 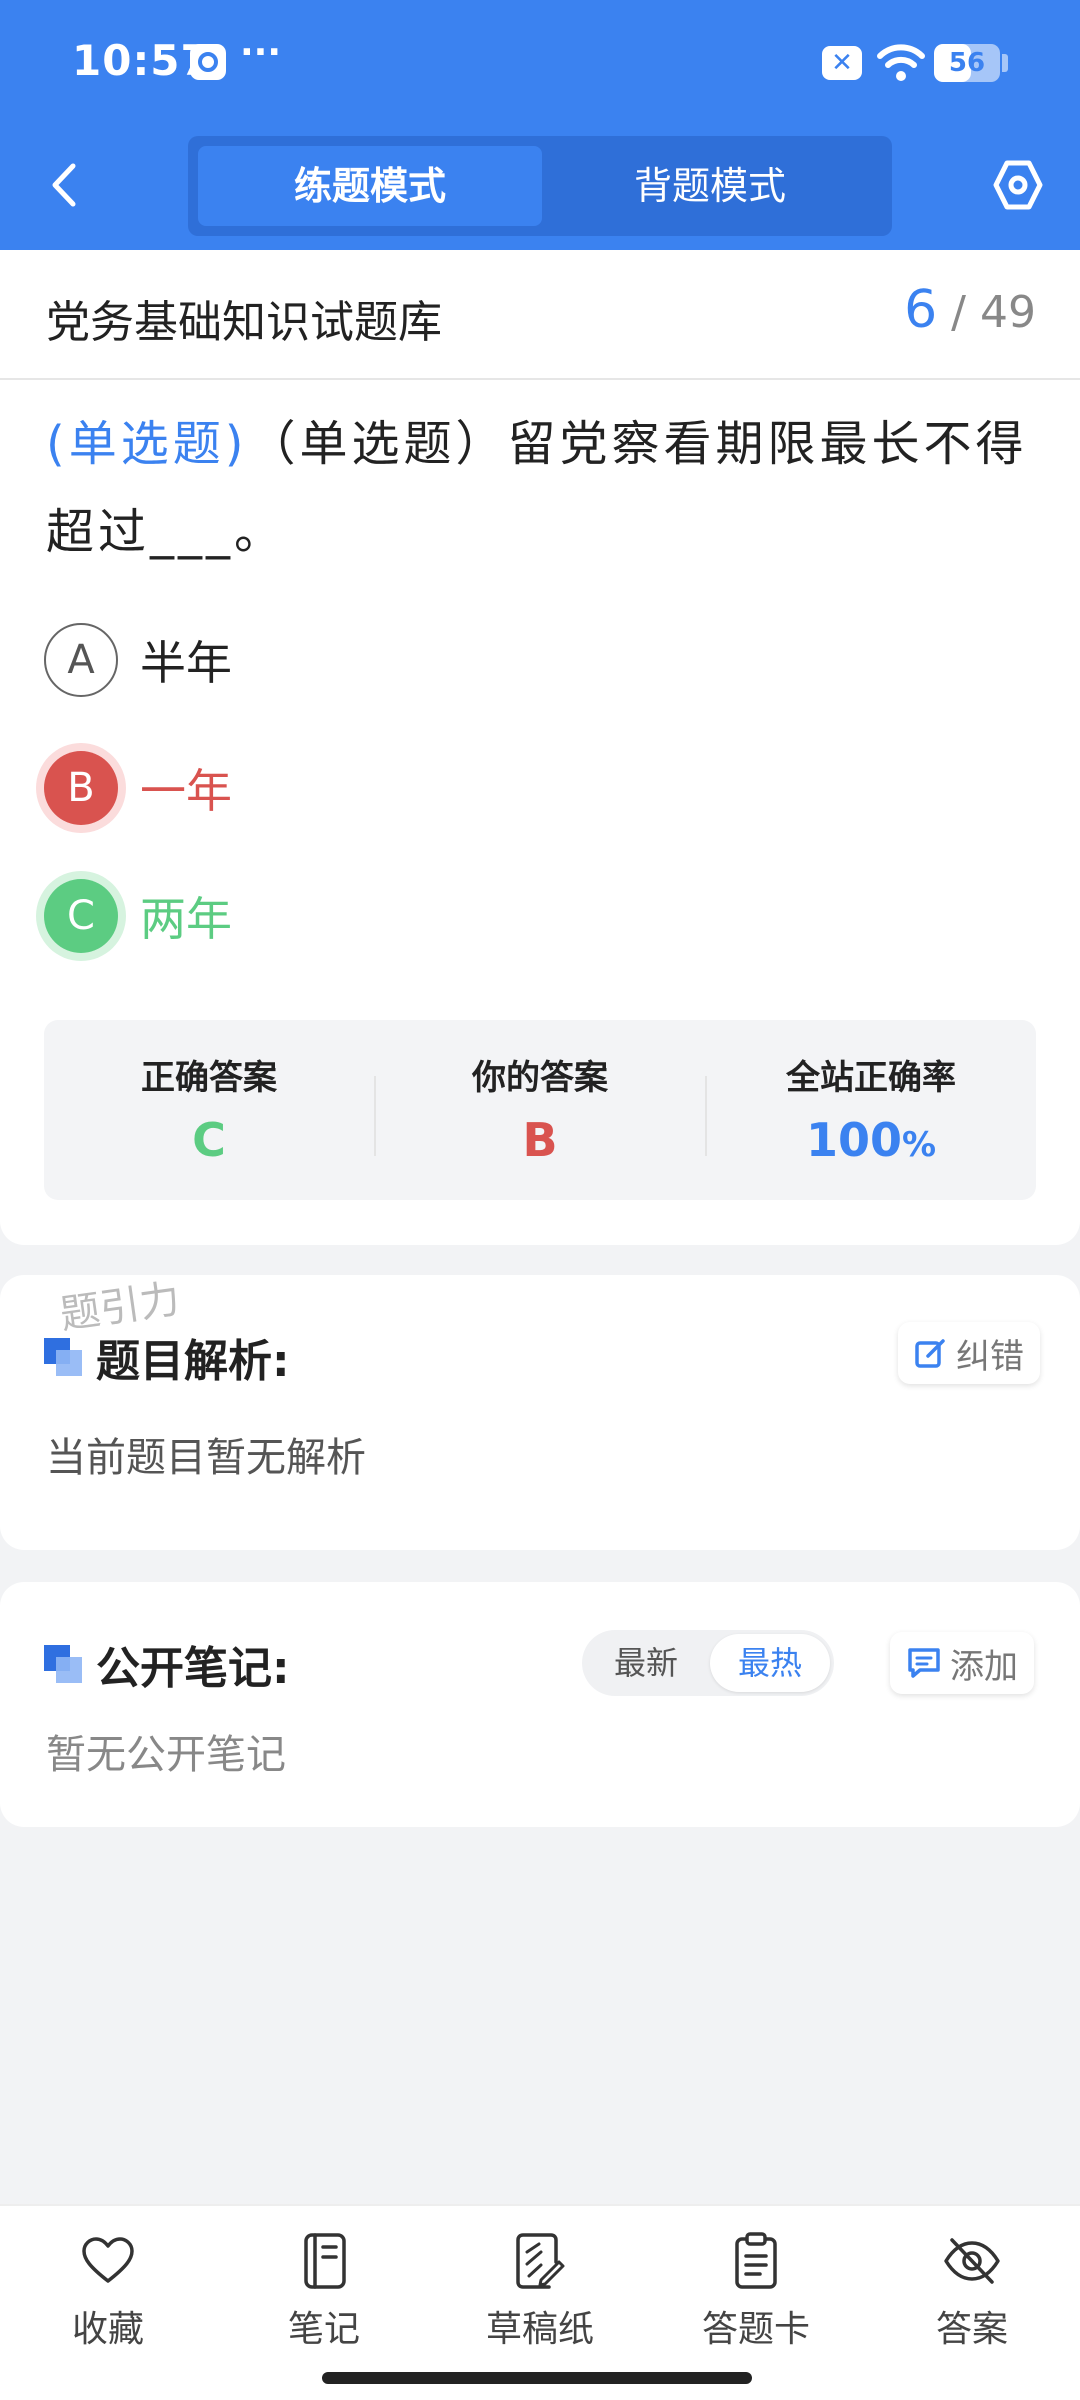 What do you see at coordinates (537, 2378) in the screenshot?
I see `home-indicator` at bounding box center [537, 2378].